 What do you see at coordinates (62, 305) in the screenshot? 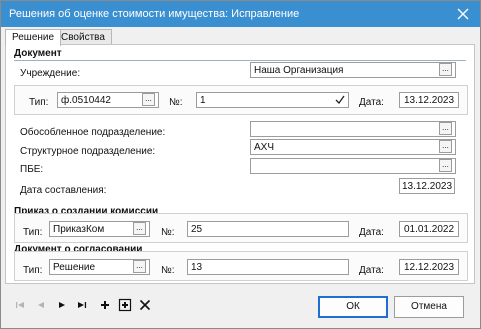
I see `next-record-icon` at bounding box center [62, 305].